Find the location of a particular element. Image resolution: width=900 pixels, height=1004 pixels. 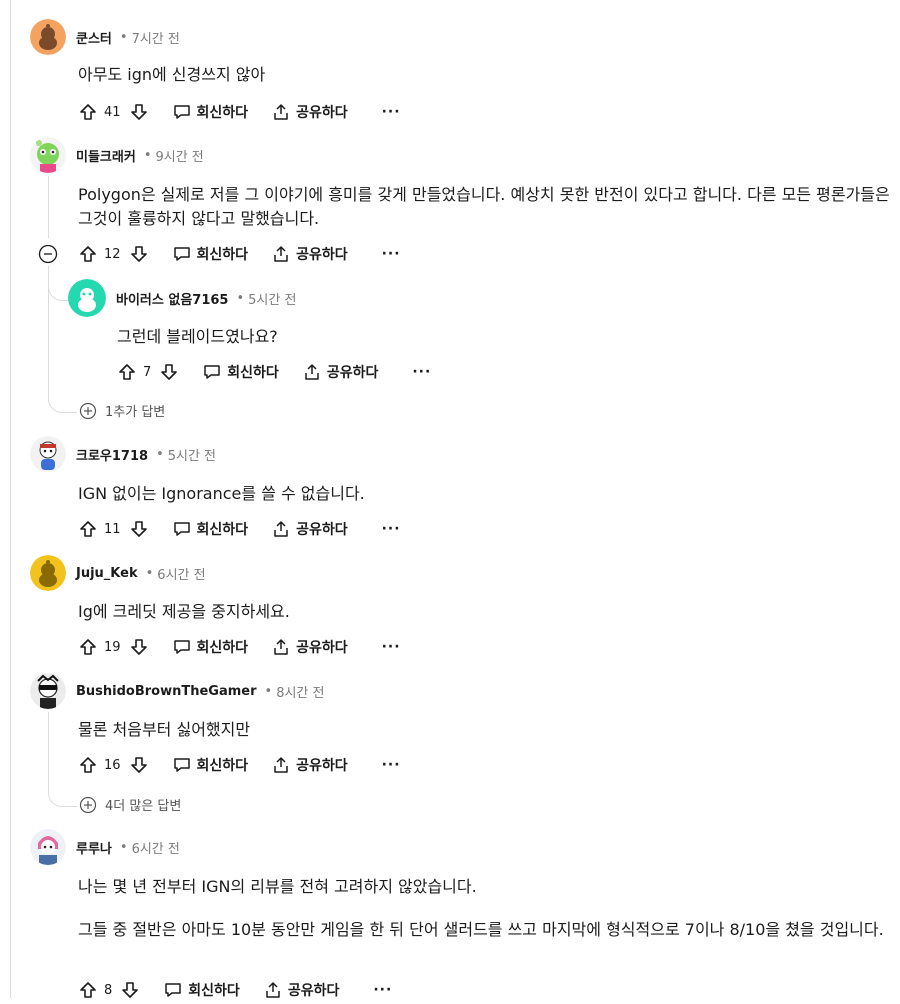

comment-actions: 16 회신하다 공유하다 ··· is located at coordinates (239, 765).